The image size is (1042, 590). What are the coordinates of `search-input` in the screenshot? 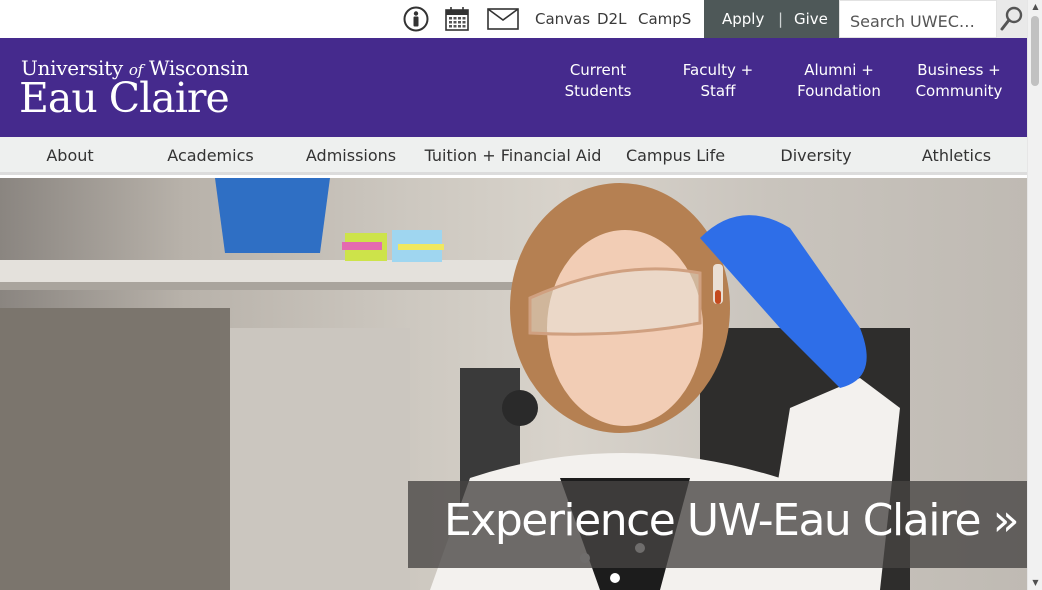 It's located at (920, 21).